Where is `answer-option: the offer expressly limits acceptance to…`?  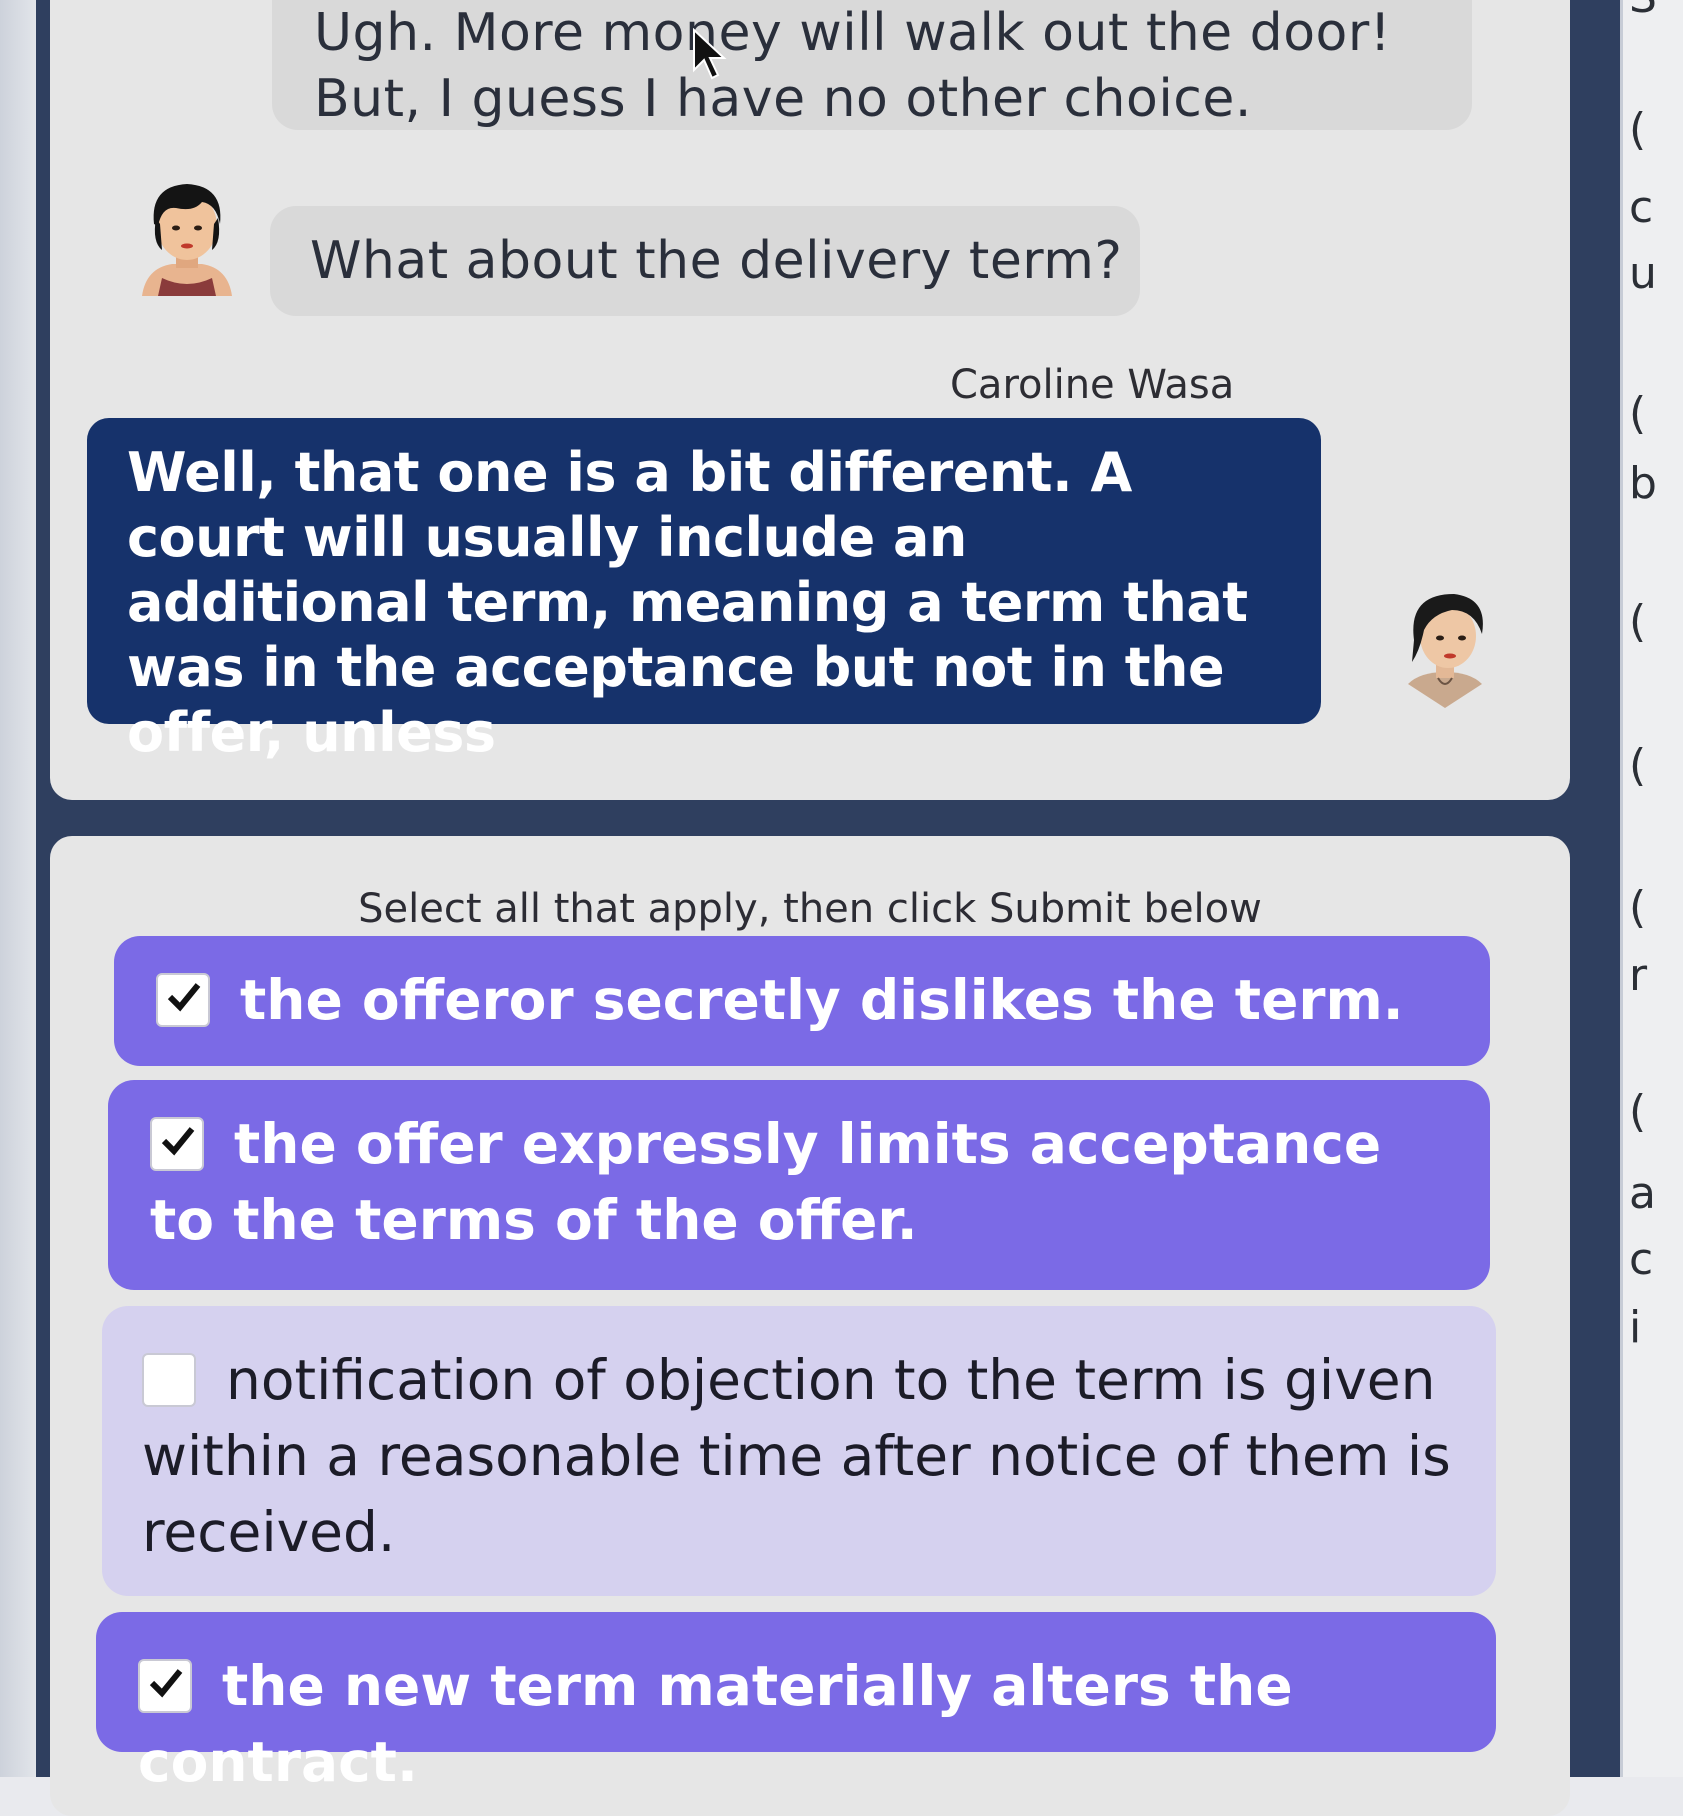
answer-option: the offer expressly limits acceptance to… is located at coordinates (799, 1185).